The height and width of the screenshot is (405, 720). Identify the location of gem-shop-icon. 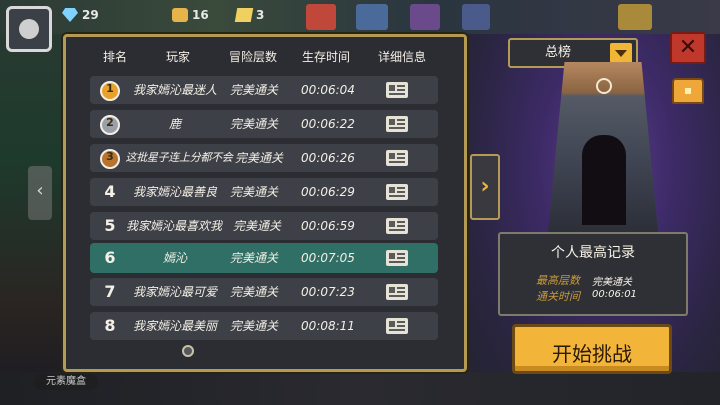
(476, 17).